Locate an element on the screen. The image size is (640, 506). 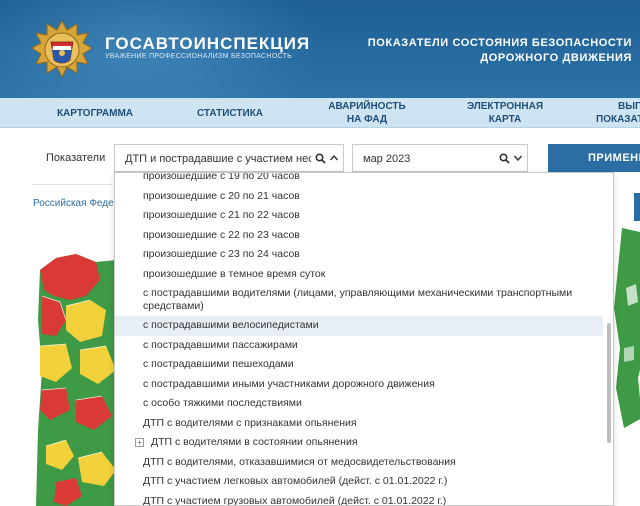
divider is located at coordinates (72, 184).